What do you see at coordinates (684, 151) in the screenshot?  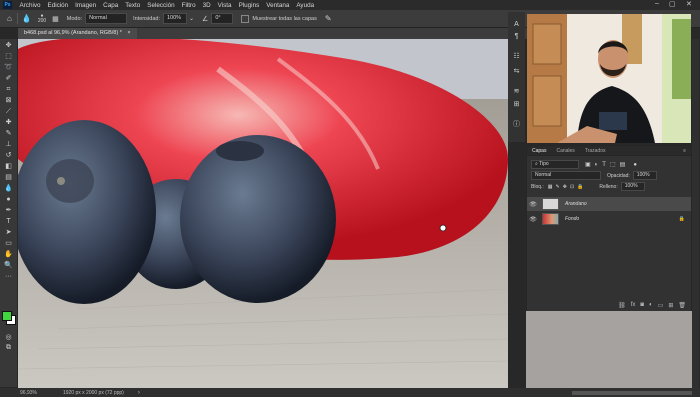 I see `panel-menu-icon: ≡` at bounding box center [684, 151].